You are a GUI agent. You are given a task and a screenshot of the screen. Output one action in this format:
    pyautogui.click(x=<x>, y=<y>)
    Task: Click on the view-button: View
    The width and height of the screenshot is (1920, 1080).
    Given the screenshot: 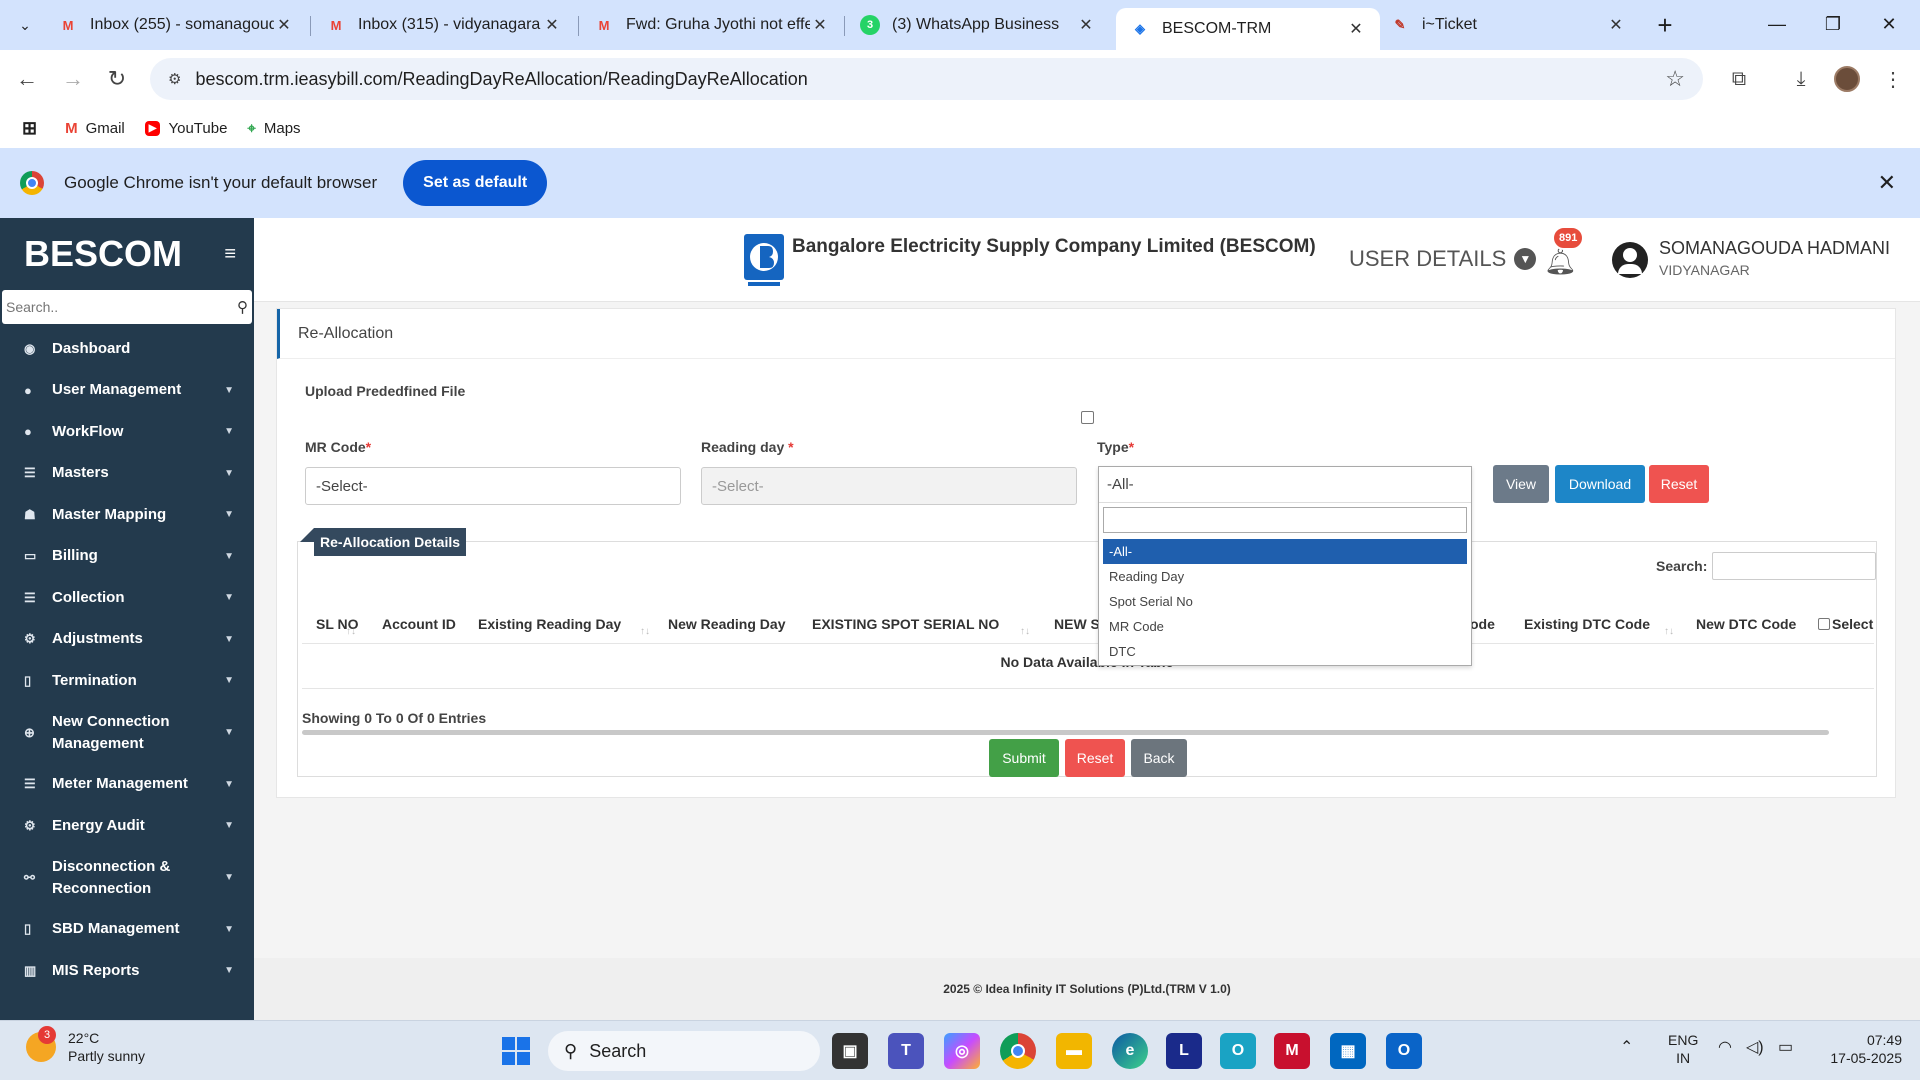 What is the action you would take?
    pyautogui.click(x=1521, y=484)
    